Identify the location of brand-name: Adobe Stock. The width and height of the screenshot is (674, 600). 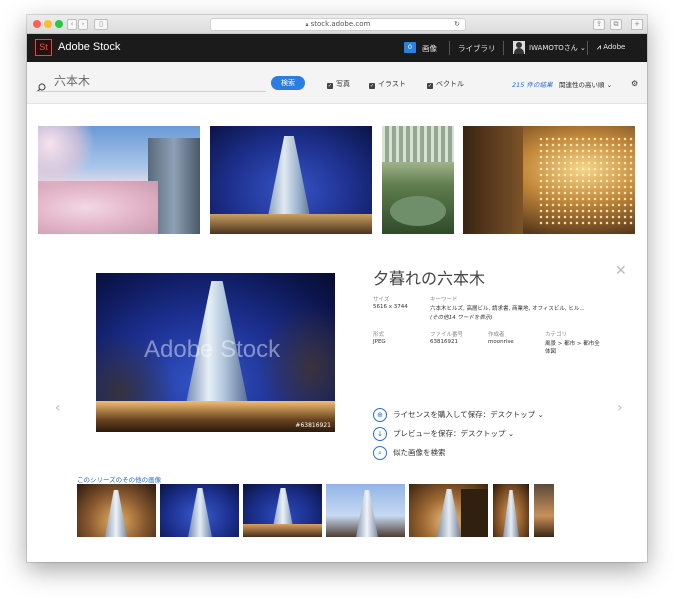
(89, 47).